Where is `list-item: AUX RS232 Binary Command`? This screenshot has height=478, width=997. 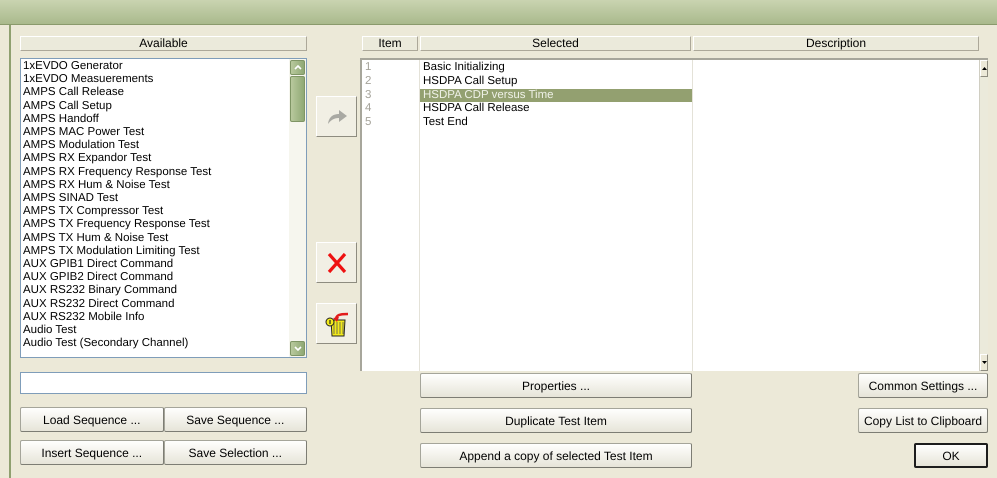 list-item: AUX RS232 Binary Command is located at coordinates (156, 291).